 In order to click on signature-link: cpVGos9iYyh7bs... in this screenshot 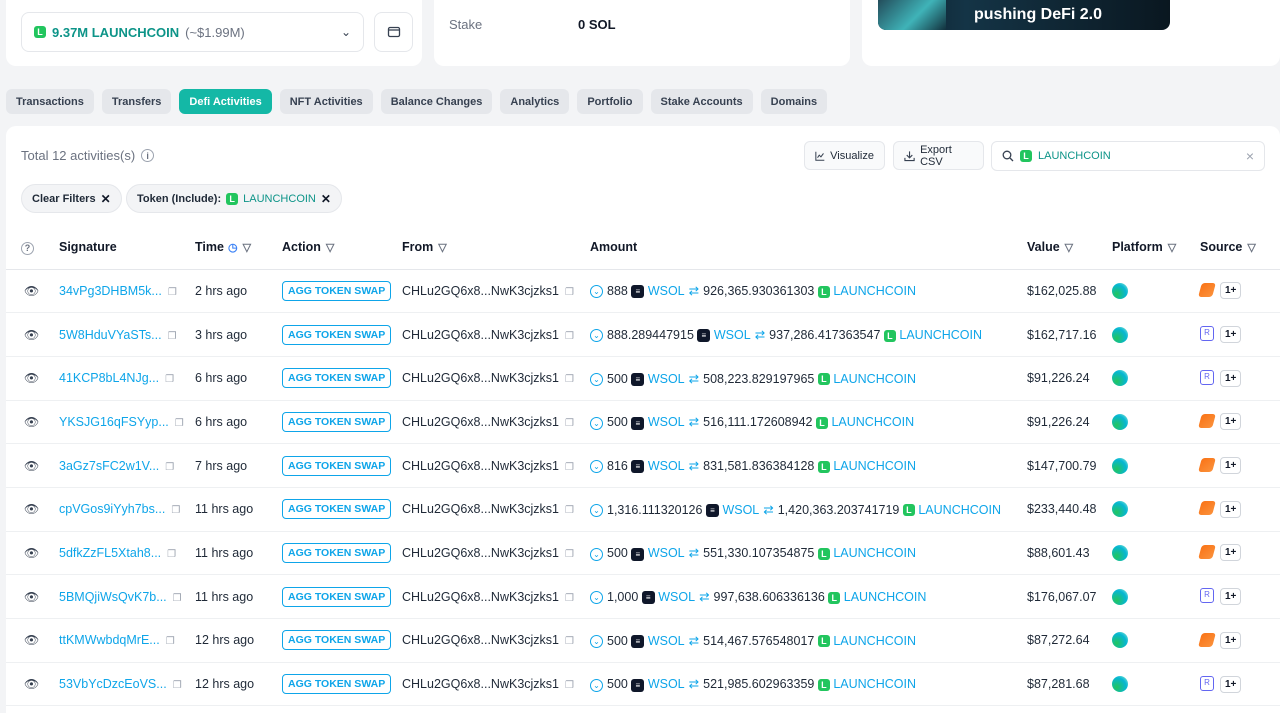, I will do `click(112, 509)`.